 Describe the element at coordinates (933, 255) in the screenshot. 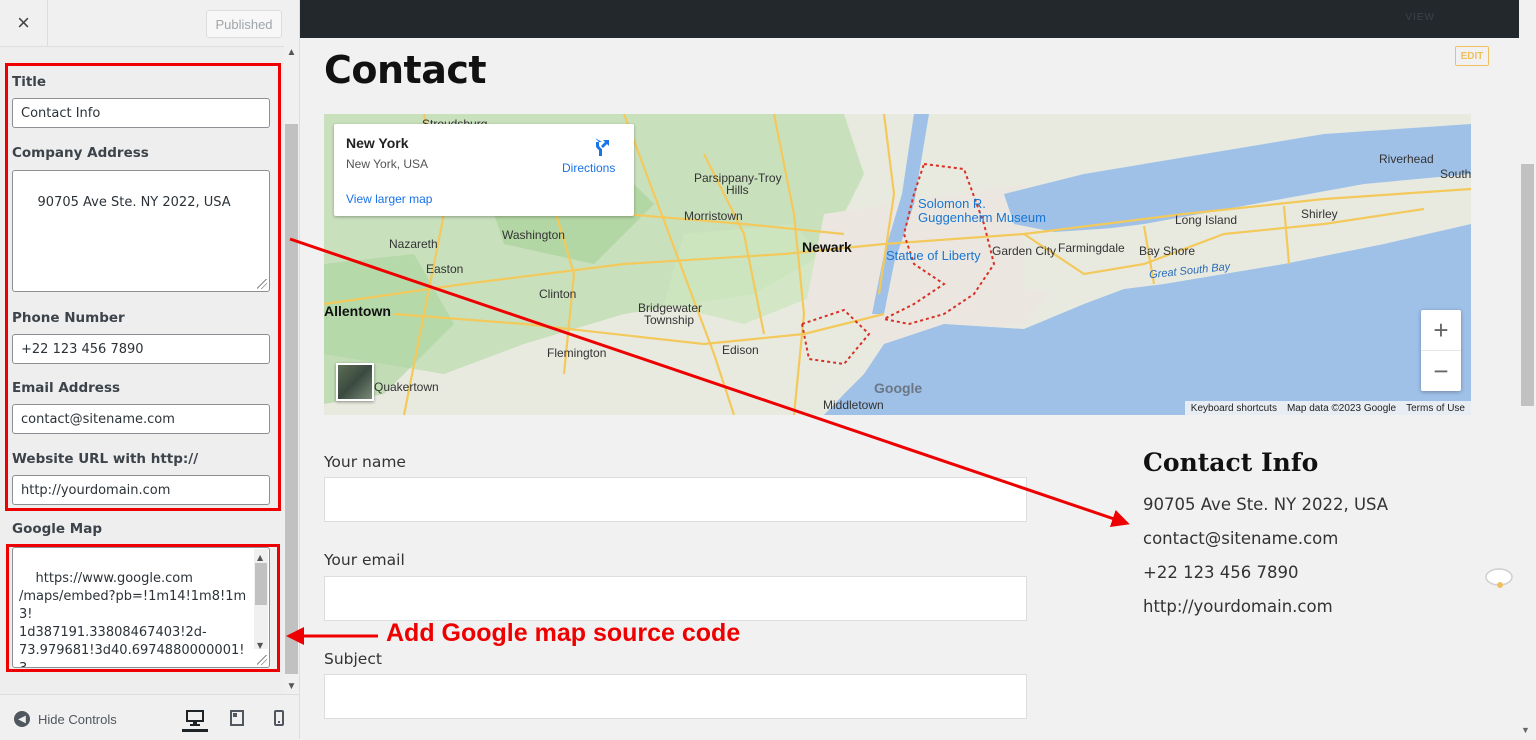

I see `map-label-statue-of-liberty: Statue of Liberty` at that location.